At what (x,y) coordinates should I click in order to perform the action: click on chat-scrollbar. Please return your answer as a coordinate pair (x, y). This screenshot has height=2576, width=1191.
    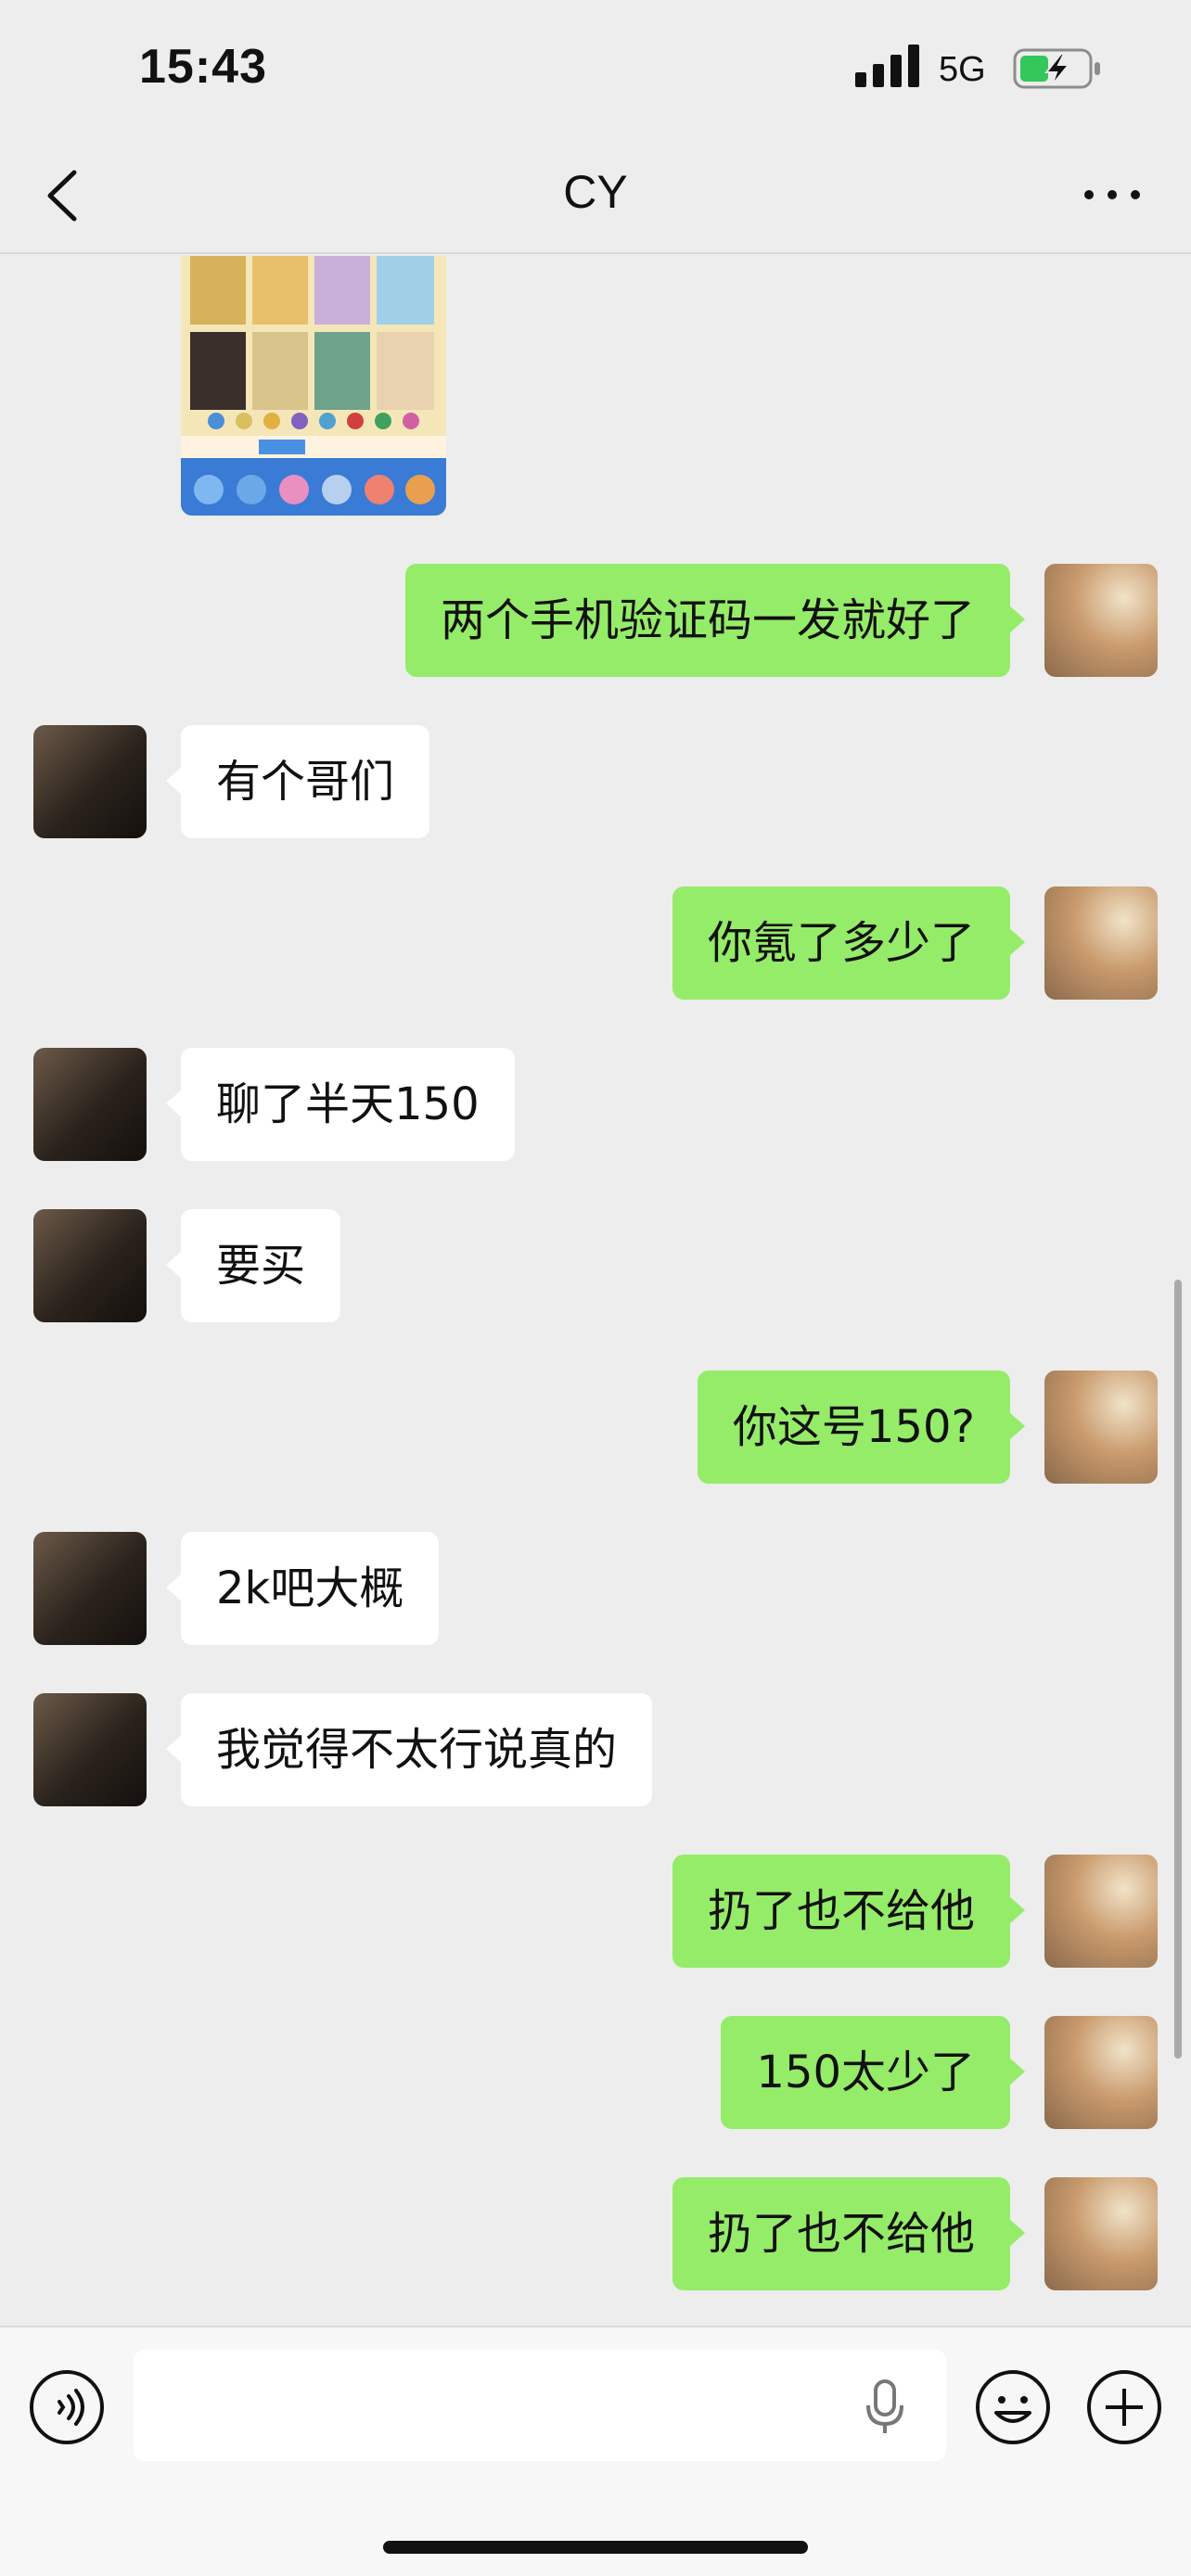
    Looking at the image, I should click on (1178, 1669).